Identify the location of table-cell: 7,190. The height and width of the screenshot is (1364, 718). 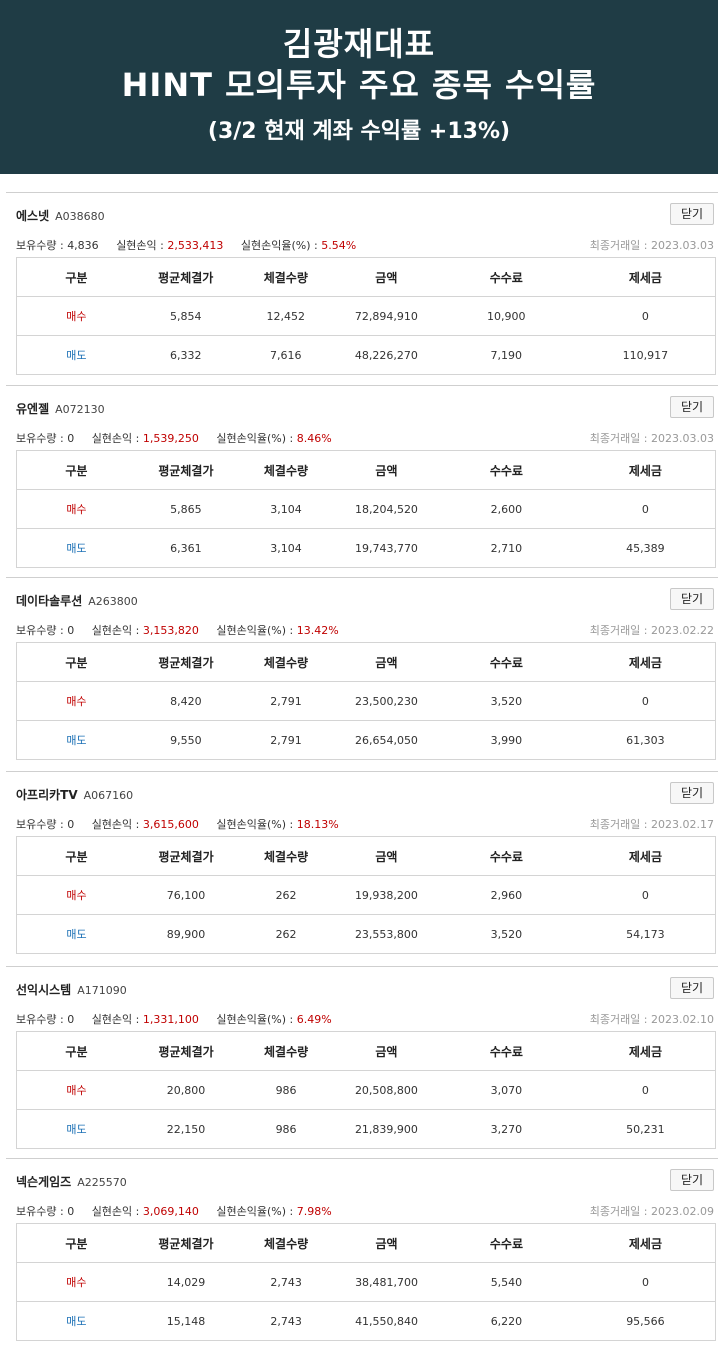
(506, 355).